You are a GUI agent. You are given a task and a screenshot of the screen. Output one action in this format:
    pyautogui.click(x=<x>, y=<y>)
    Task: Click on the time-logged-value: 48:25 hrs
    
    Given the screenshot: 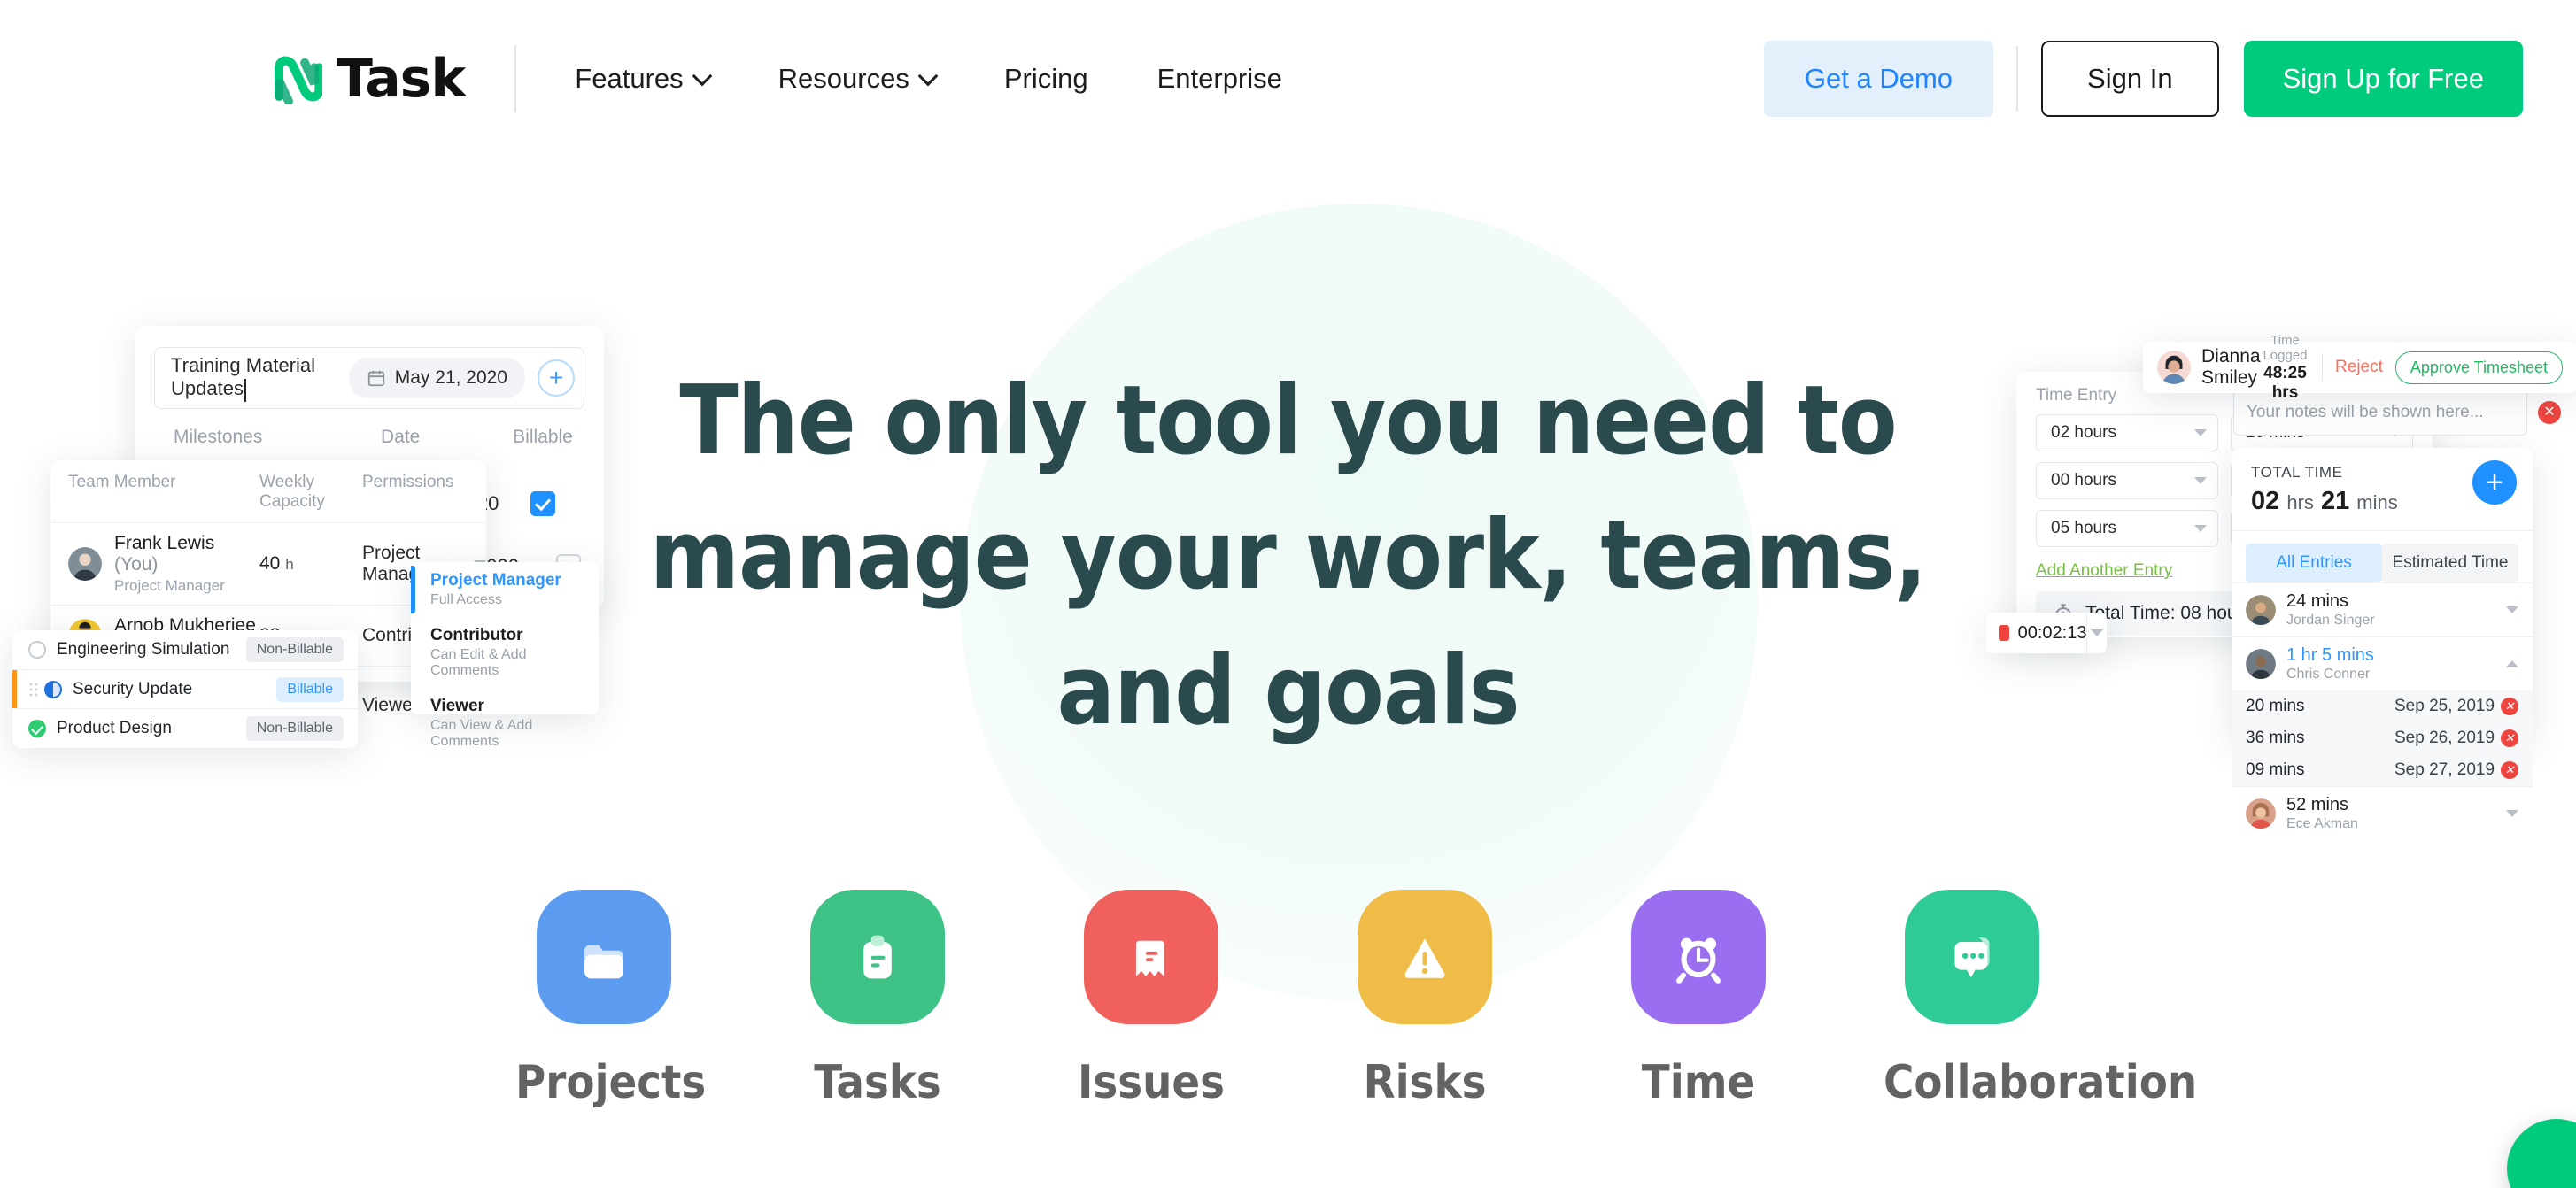 What is the action you would take?
    pyautogui.click(x=2285, y=382)
    